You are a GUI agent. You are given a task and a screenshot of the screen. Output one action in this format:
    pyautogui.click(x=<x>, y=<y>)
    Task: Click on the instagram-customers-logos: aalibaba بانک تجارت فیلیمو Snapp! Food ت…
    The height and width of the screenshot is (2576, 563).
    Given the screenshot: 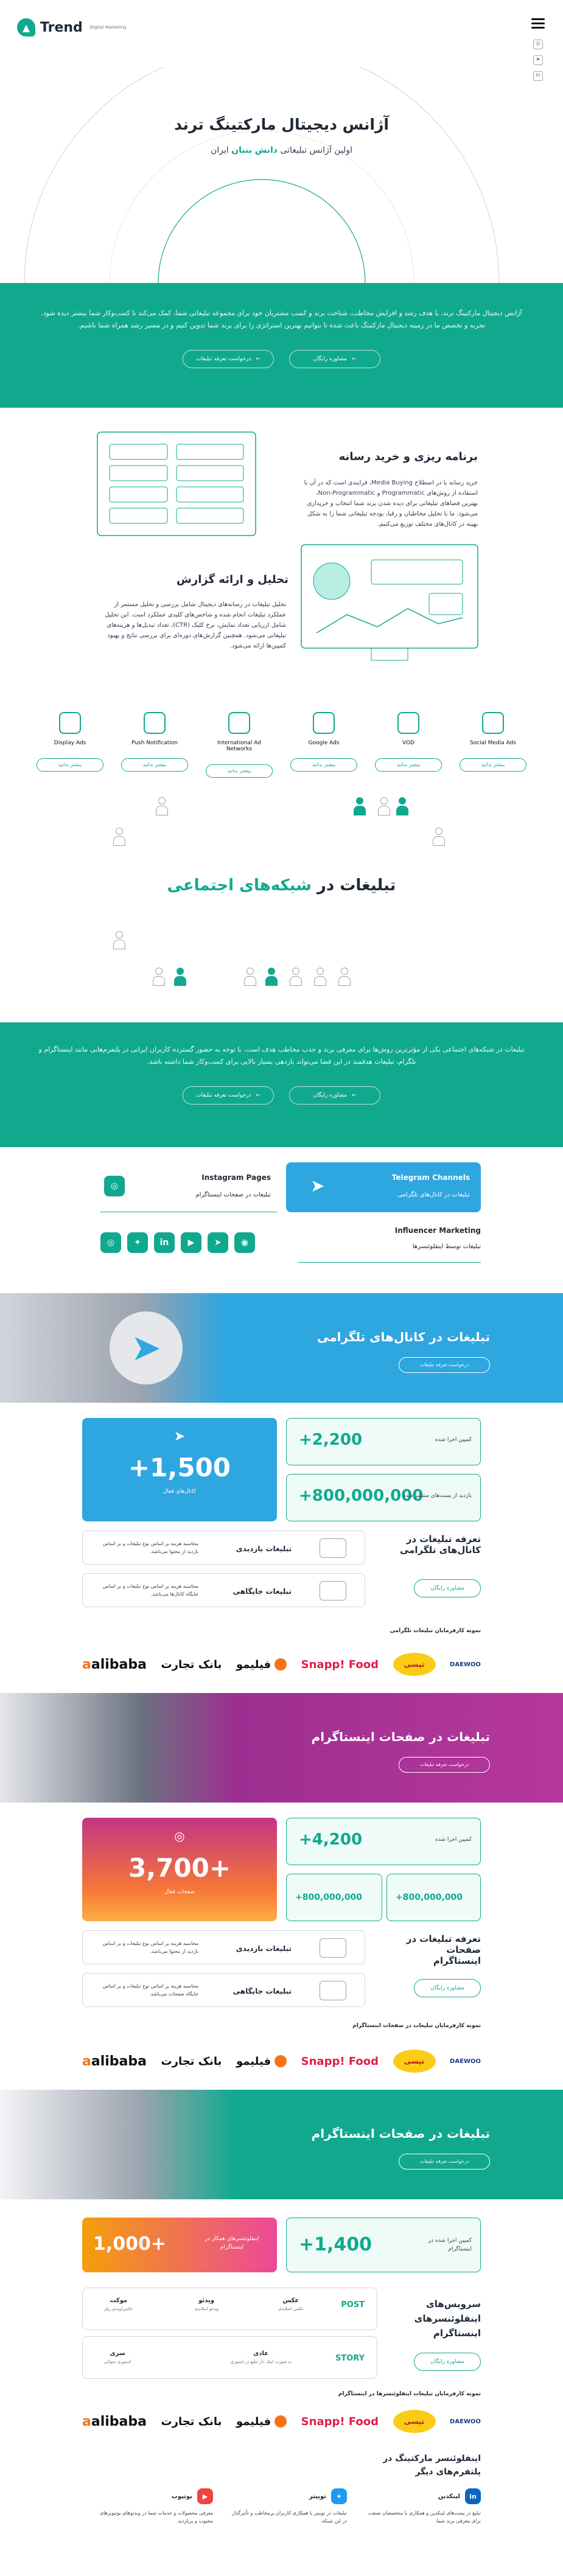 What is the action you would take?
    pyautogui.click(x=281, y=2061)
    